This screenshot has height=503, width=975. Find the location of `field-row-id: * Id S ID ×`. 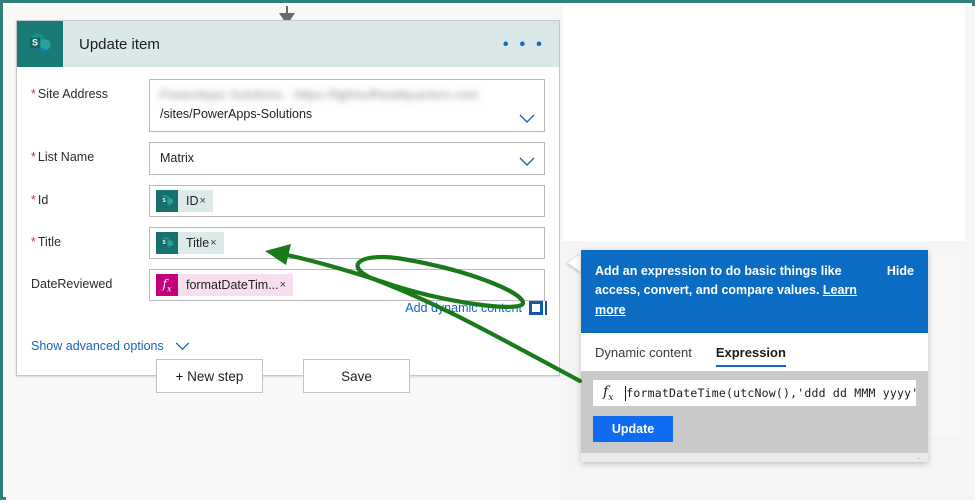

field-row-id: * Id S ID × is located at coordinates (288, 201).